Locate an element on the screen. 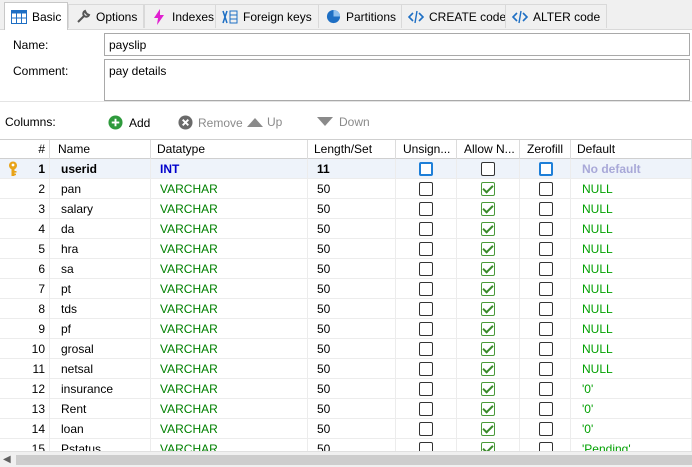 Image resolution: width=692 pixels, height=467 pixels. column-name-cell: grosal is located at coordinates (100, 349).